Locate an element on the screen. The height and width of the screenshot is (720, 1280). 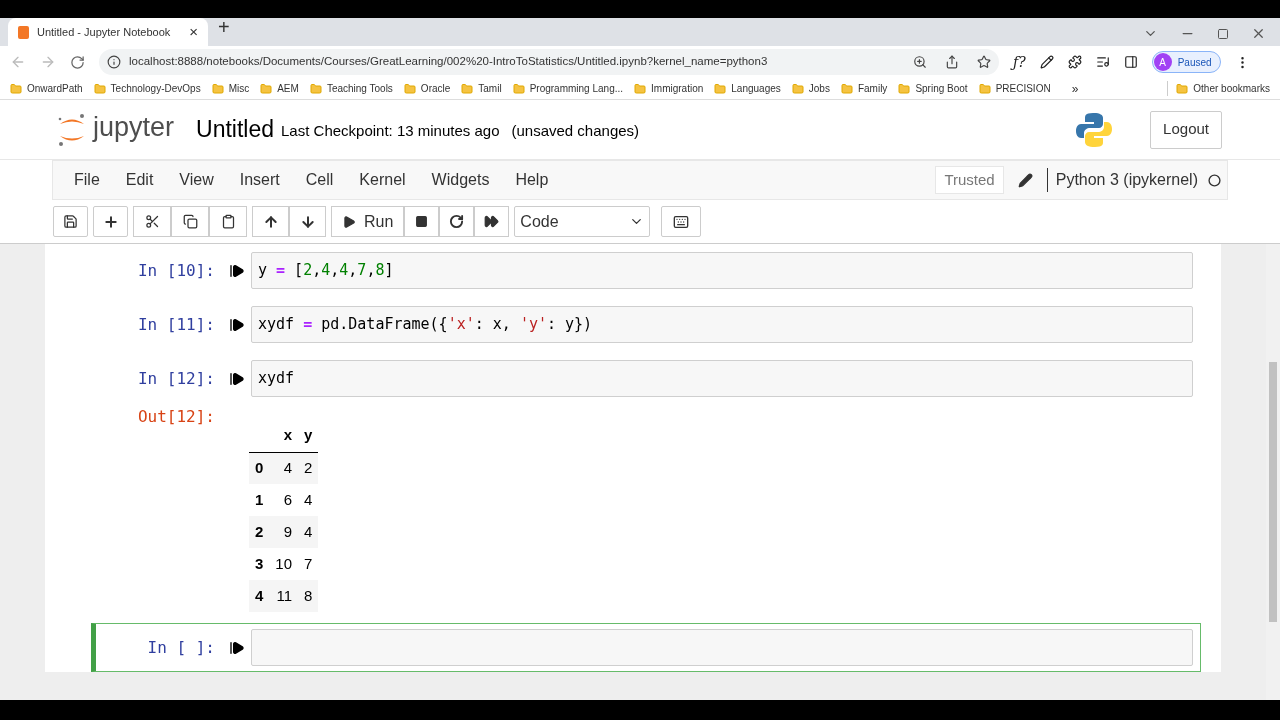
restart-icon is located at coordinates (457, 221).